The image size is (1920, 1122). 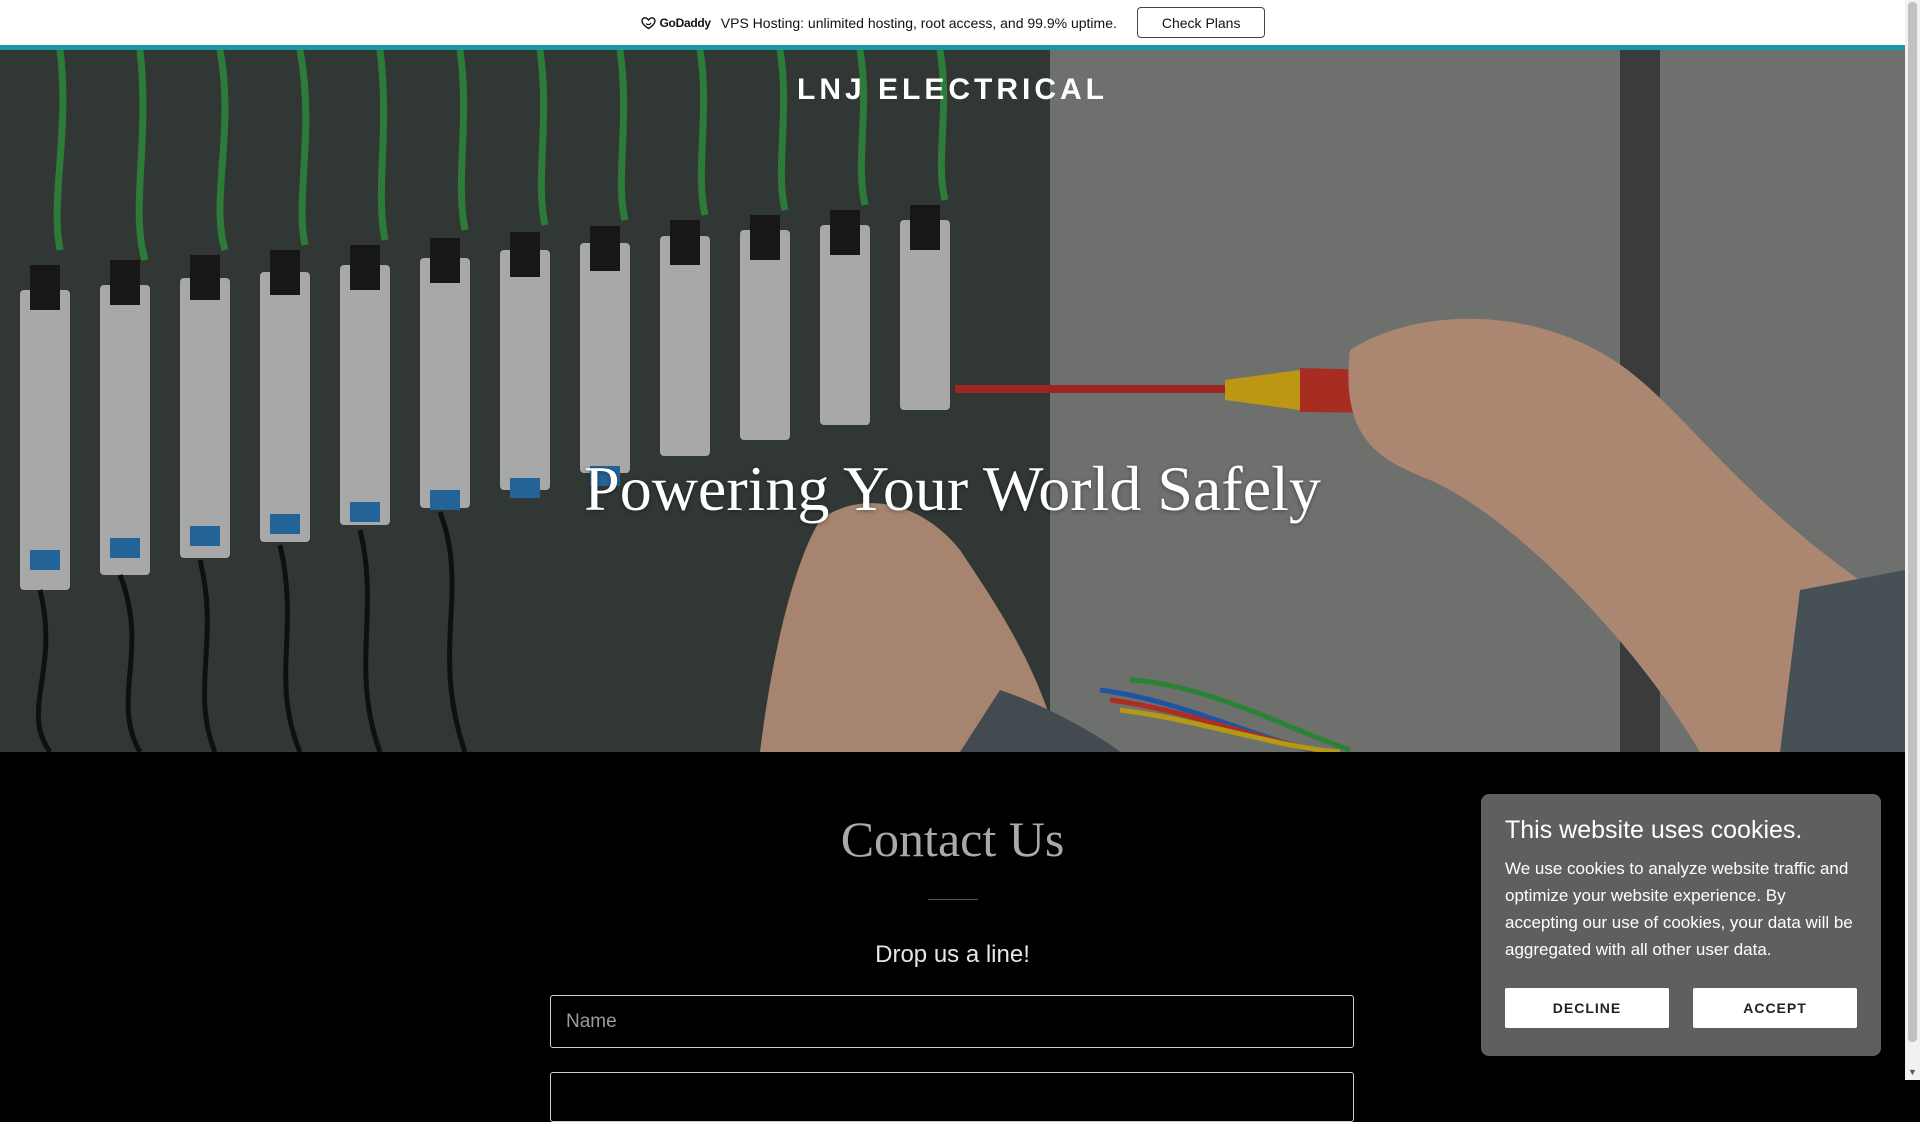 What do you see at coordinates (1201, 22) in the screenshot?
I see `check-plans-button: Check Plans` at bounding box center [1201, 22].